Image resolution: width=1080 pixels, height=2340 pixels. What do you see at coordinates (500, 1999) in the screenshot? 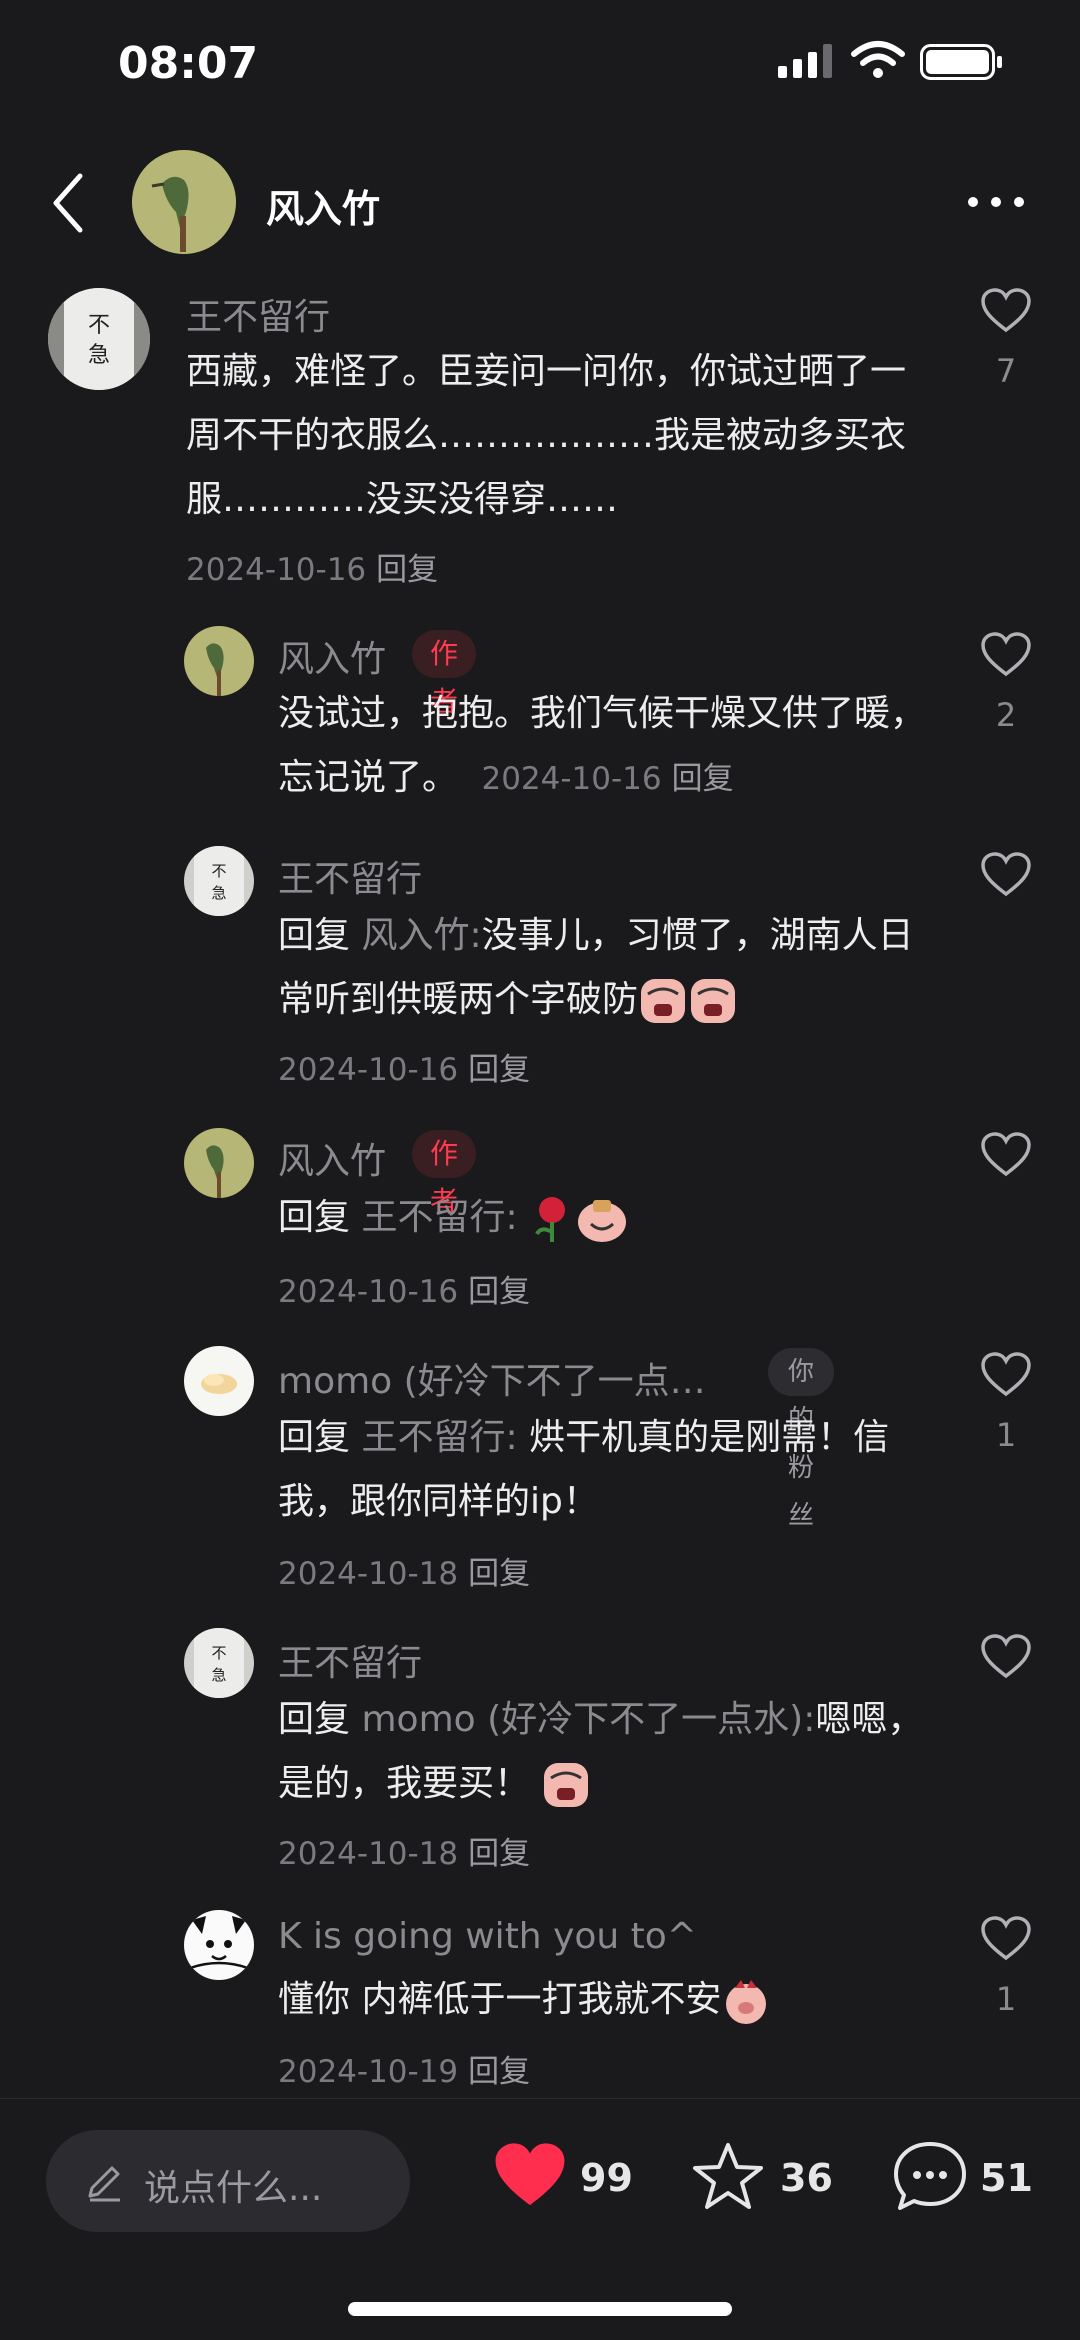
I see `comment-body: 懂你 内裤低于一打我就不安` at bounding box center [500, 1999].